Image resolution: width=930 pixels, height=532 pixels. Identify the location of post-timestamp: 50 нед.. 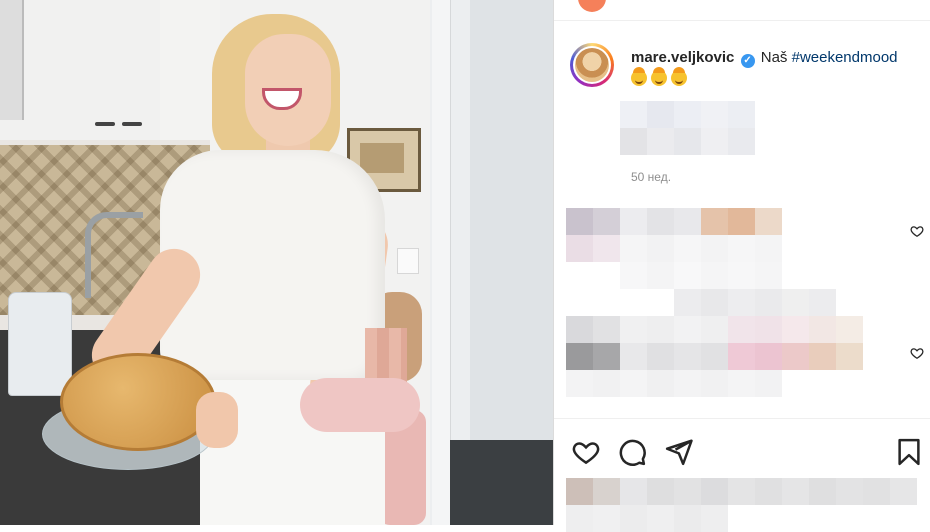
(651, 177).